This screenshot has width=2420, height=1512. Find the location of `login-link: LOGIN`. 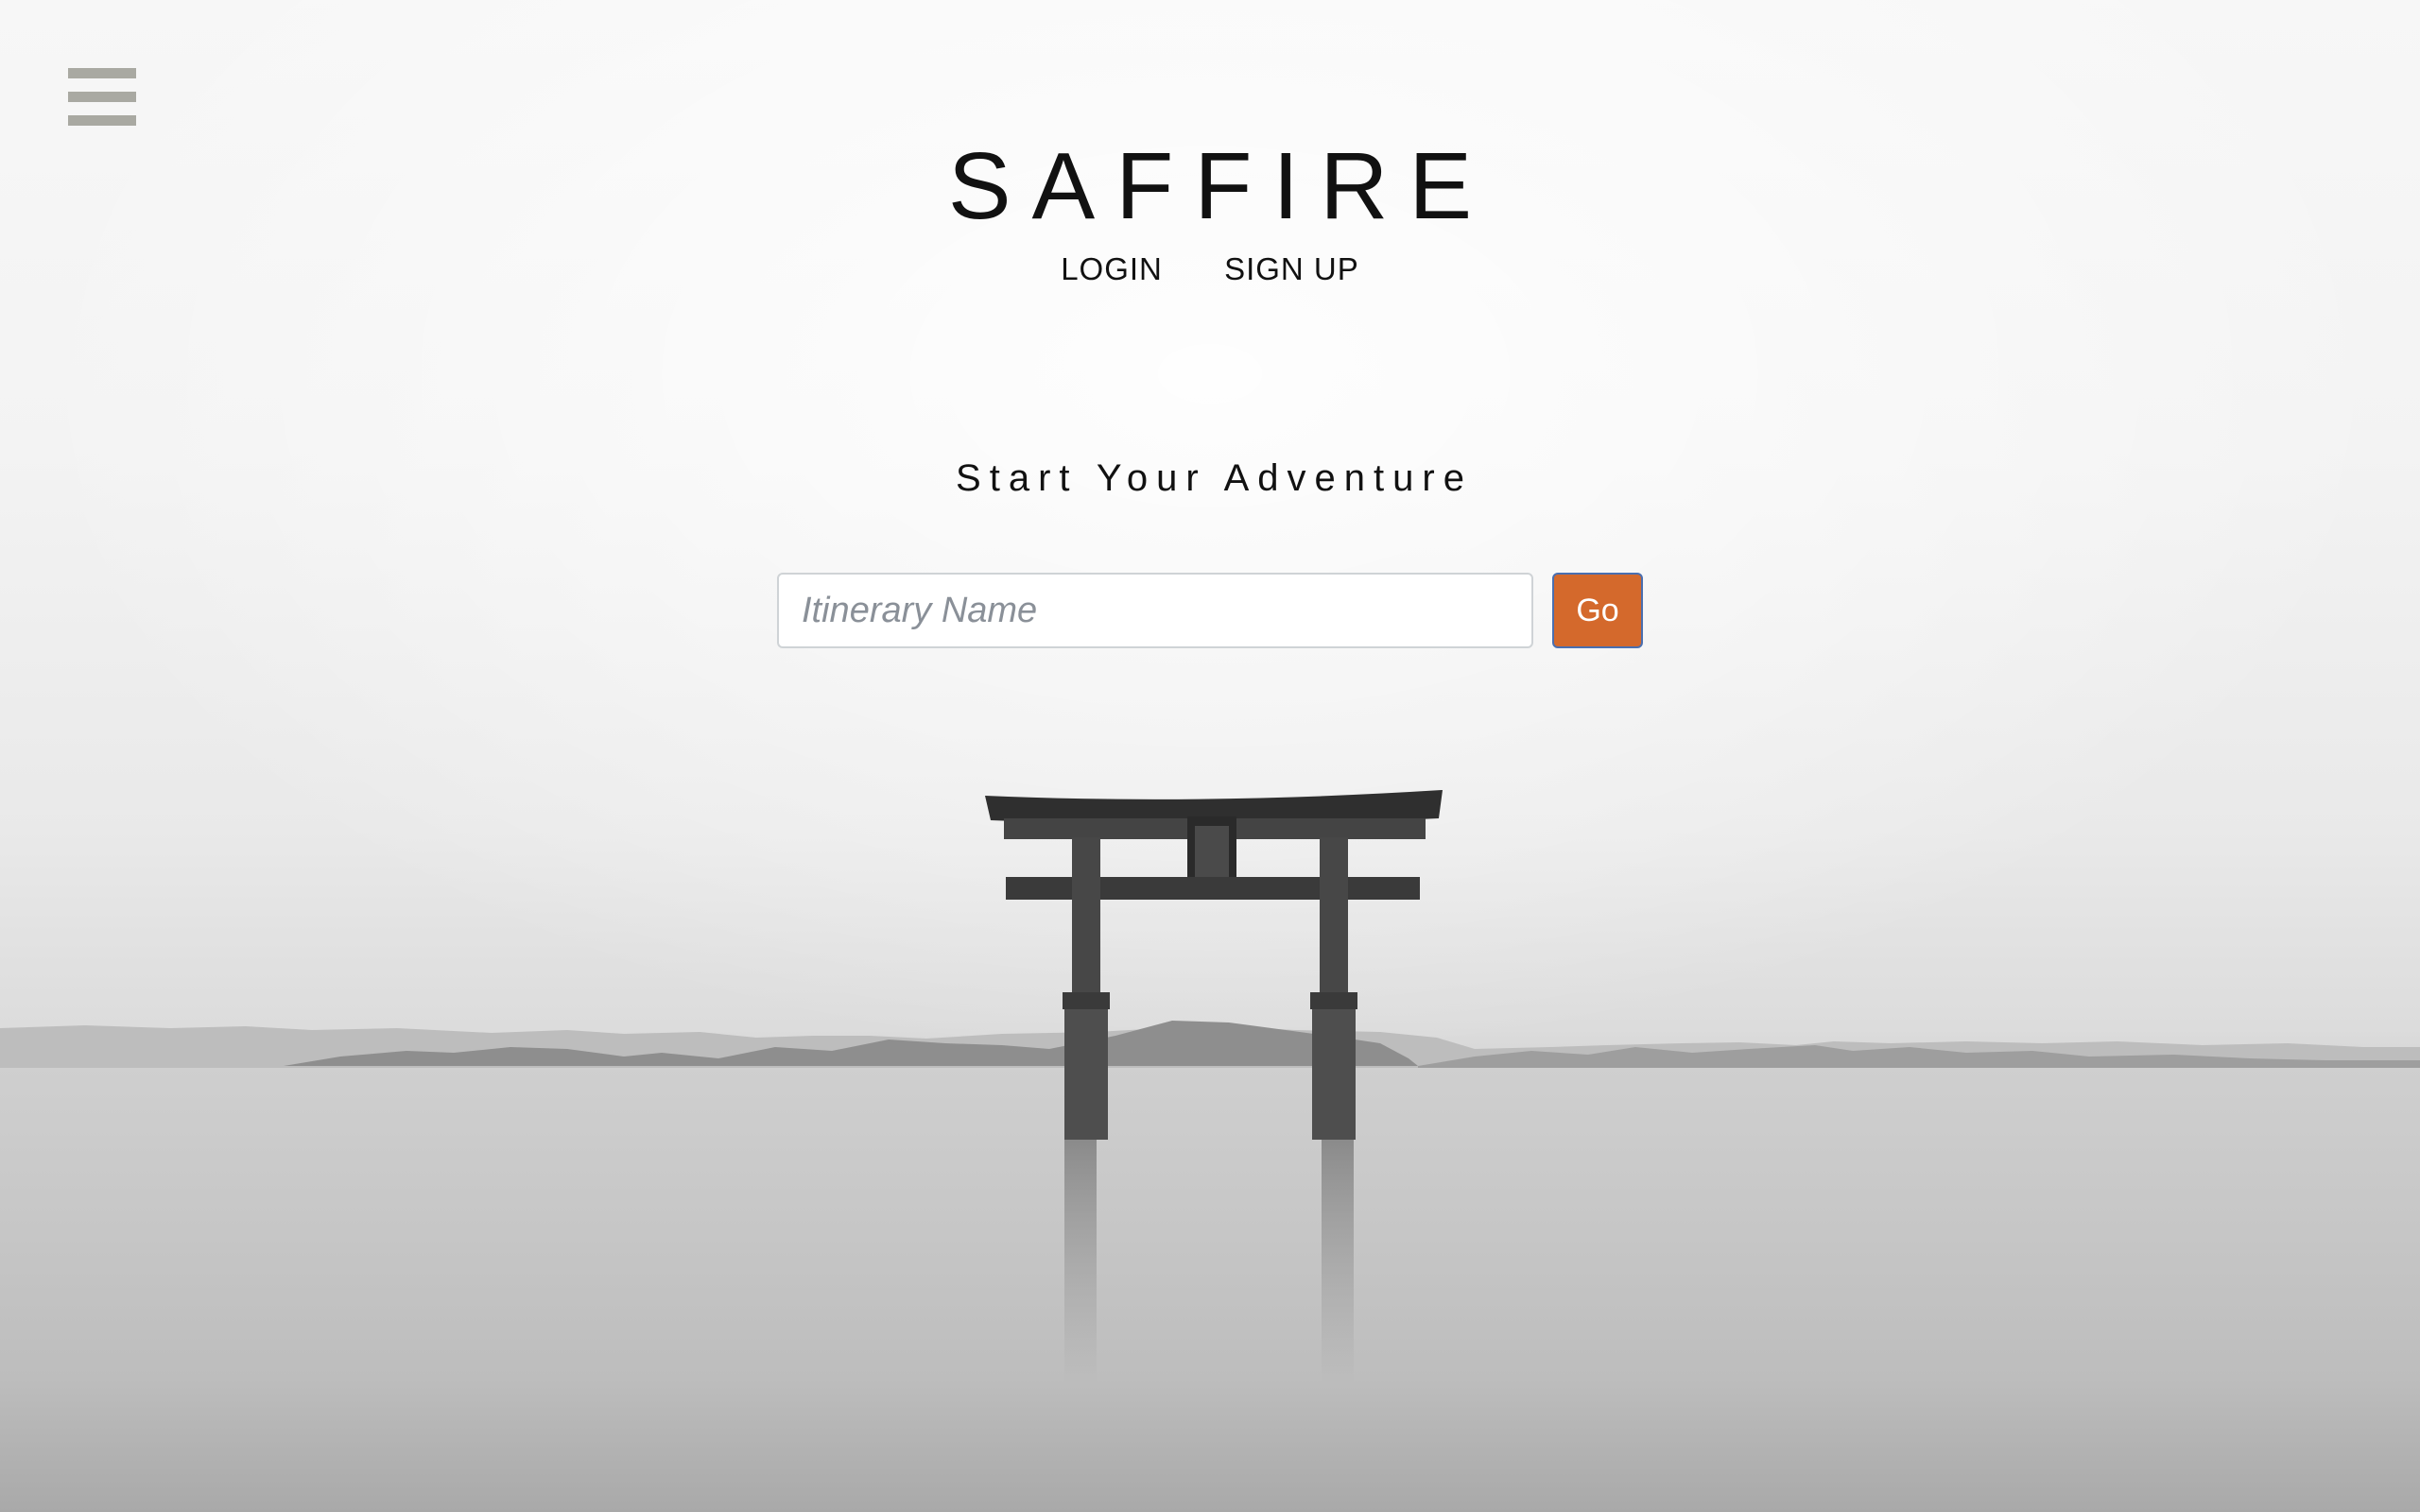

login-link: LOGIN is located at coordinates (1112, 268).